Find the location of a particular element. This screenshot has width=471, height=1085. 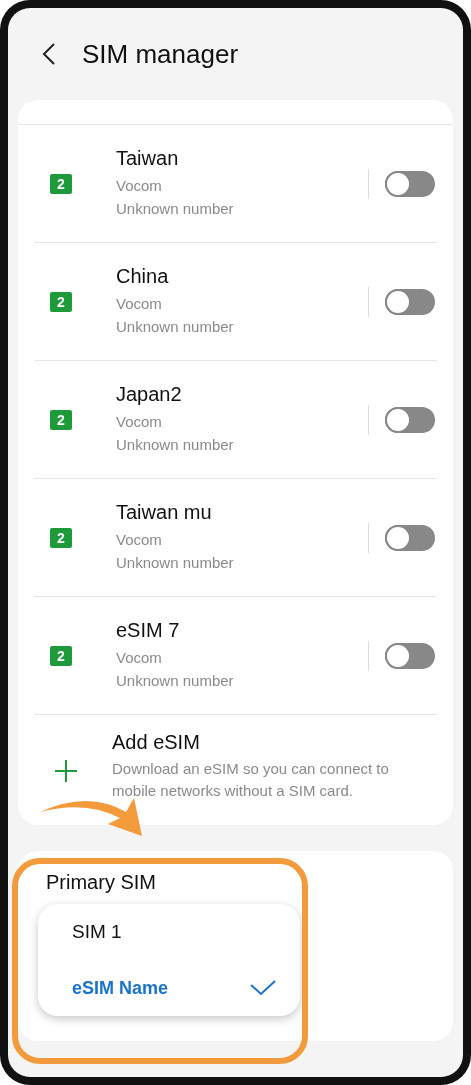

add-esim-row: Add eSIM Download an eSIM so you can connect to mobile networks without a SIM card. is located at coordinates (235, 770).